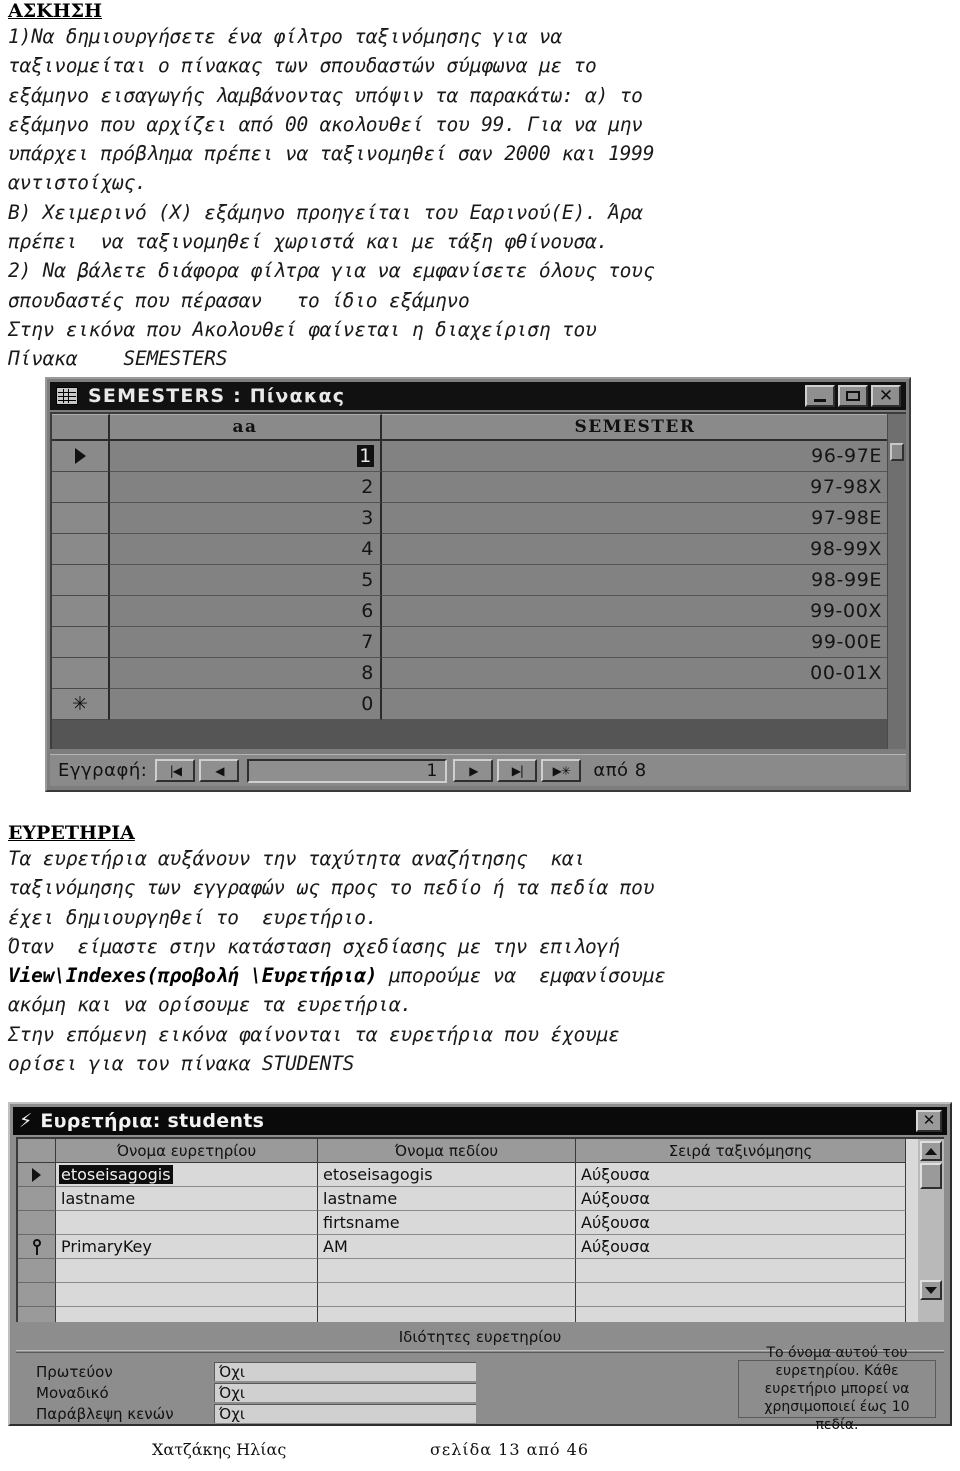 The height and width of the screenshot is (1471, 960). Describe the element at coordinates (447, 1247) in the screenshot. I see `cell-field-name: AM` at that location.